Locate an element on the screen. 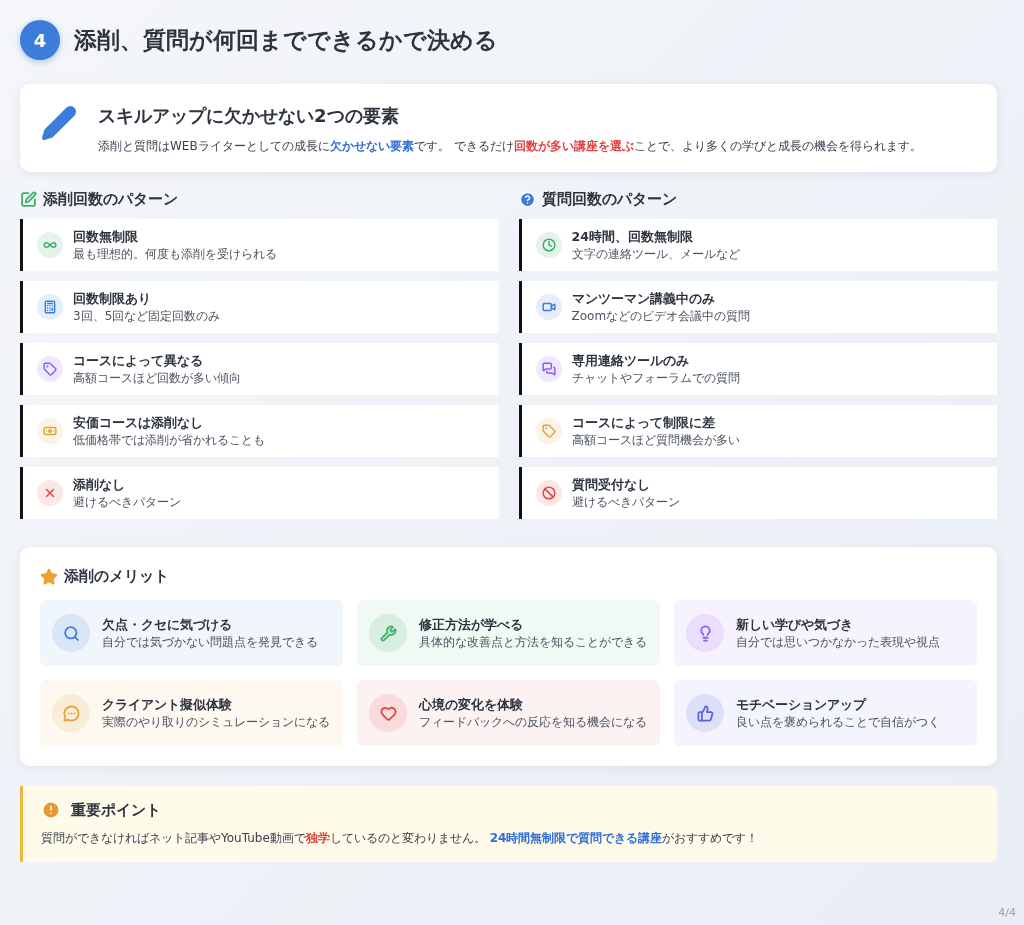 The image size is (1024, 925). merit-title: モチベーションアップ is located at coordinates (802, 705).